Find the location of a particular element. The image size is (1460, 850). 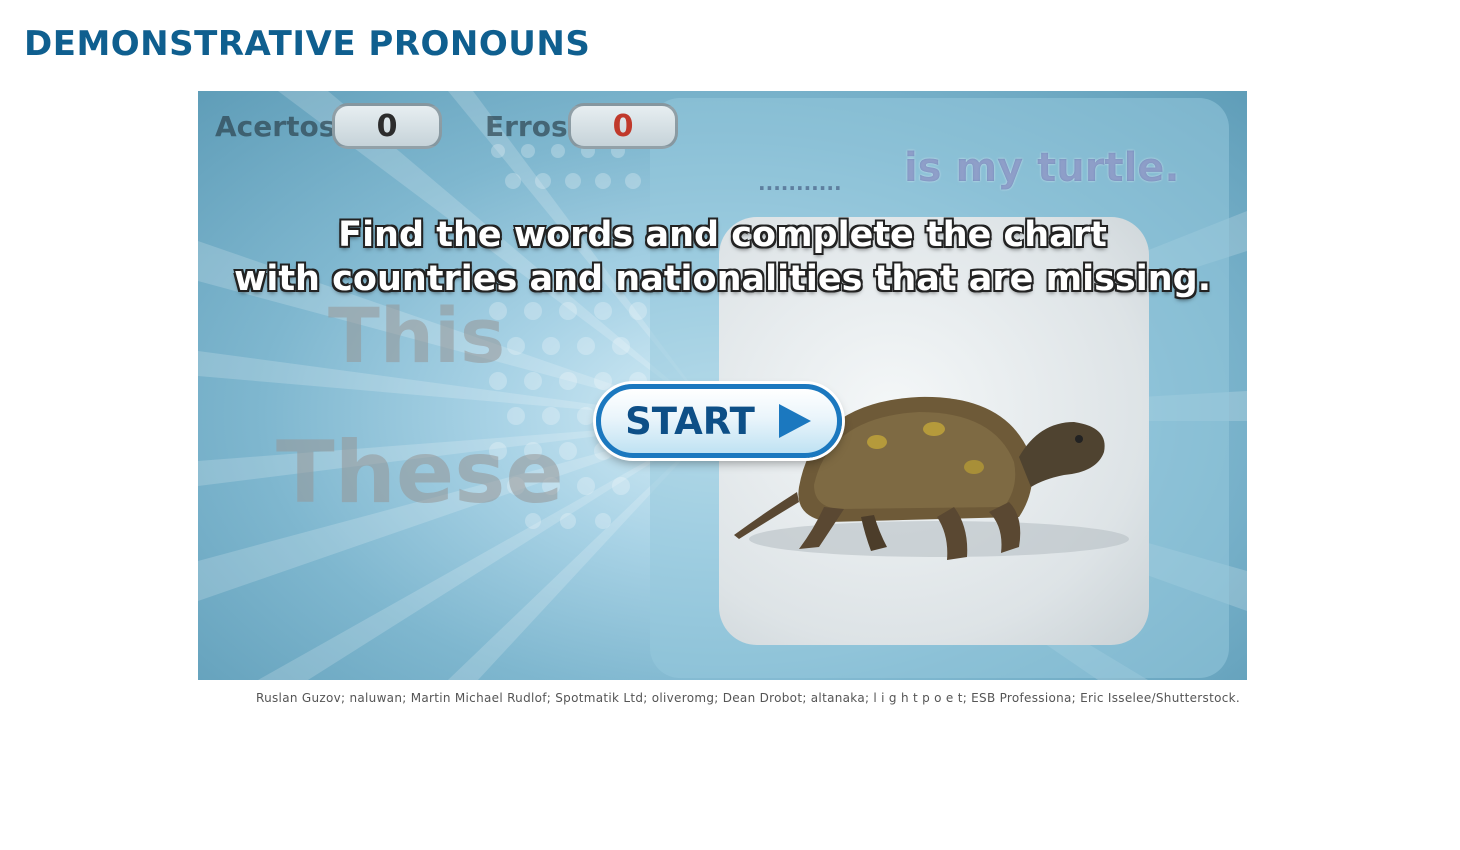

start-button: START is located at coordinates (719, 421).